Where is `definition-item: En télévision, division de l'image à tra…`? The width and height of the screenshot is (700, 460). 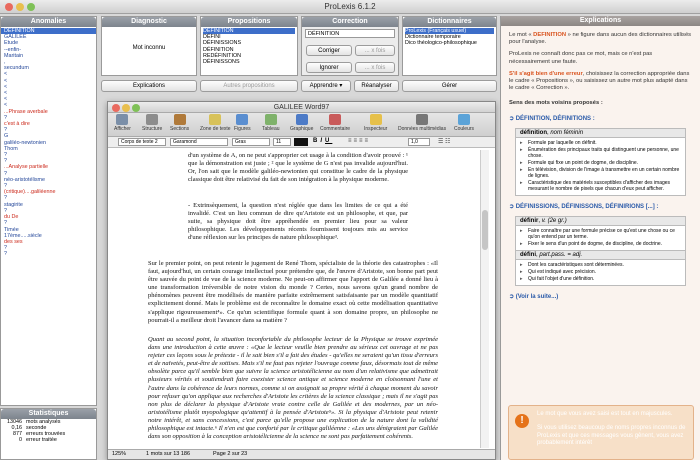
definition-item: En télévision, division de l'image à tra… is located at coordinates (600, 173).